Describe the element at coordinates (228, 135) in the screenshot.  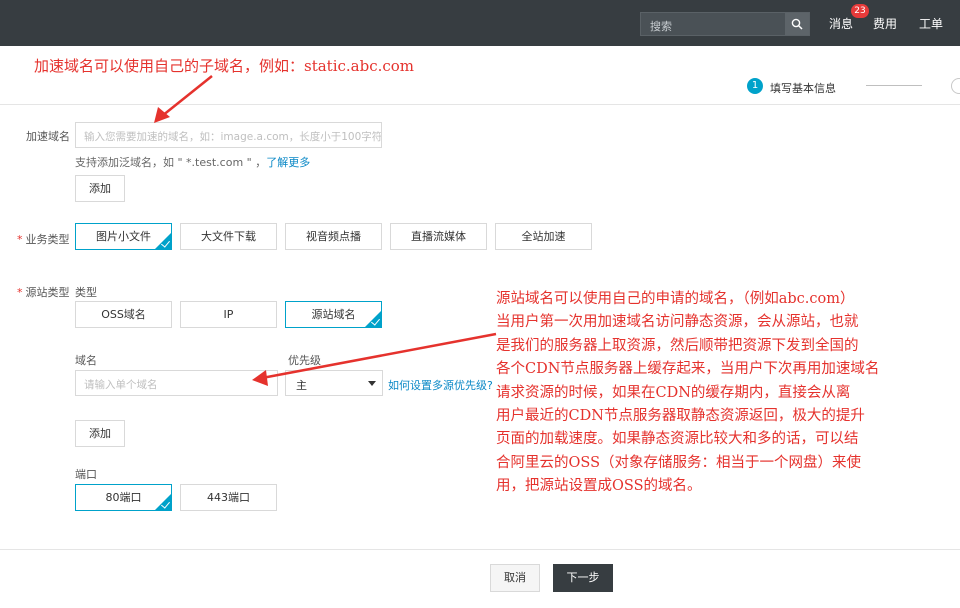
I see `domain-input: 输入您需要加速的域名，如：image.a.com，长度小于100字符` at that location.